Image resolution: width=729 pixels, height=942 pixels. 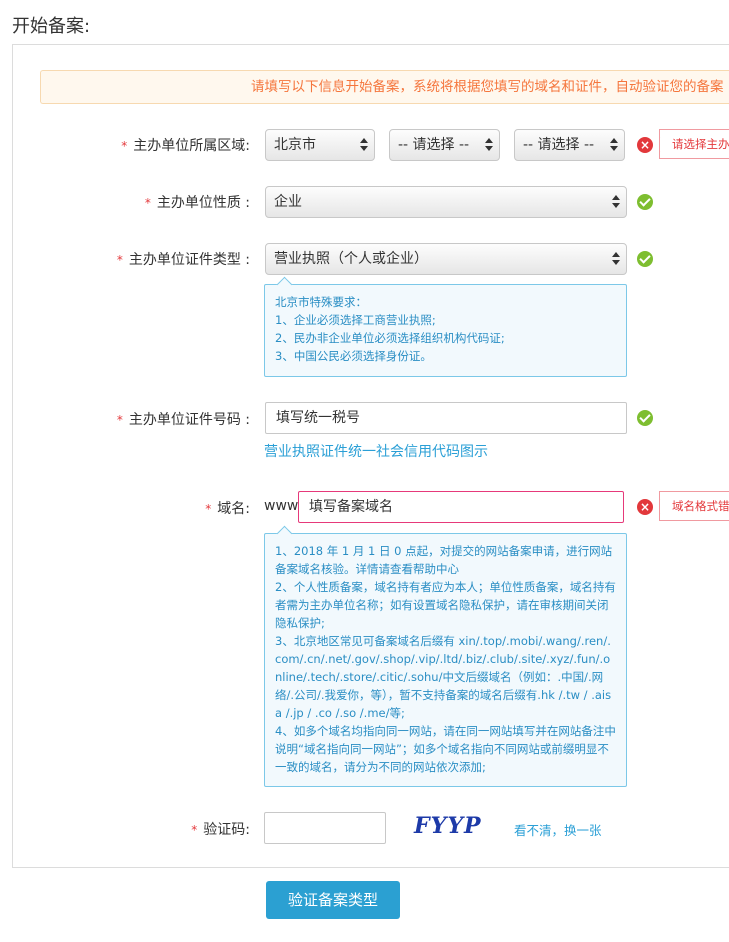 I want to click on cert-type-label: * 主办单位证件类型 :, so click(x=183, y=260).